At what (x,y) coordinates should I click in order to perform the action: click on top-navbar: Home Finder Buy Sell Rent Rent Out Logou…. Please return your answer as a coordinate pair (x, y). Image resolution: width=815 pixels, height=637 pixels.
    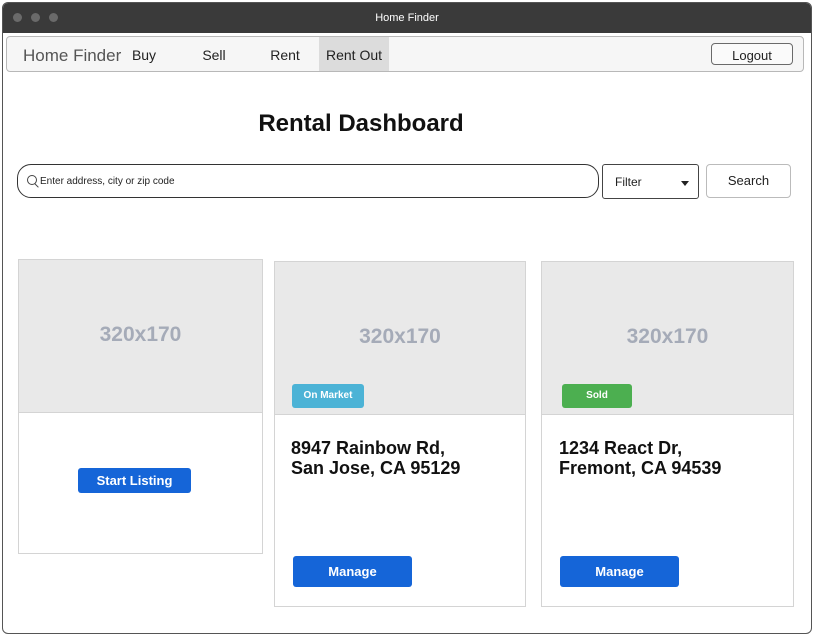
    Looking at the image, I should click on (405, 54).